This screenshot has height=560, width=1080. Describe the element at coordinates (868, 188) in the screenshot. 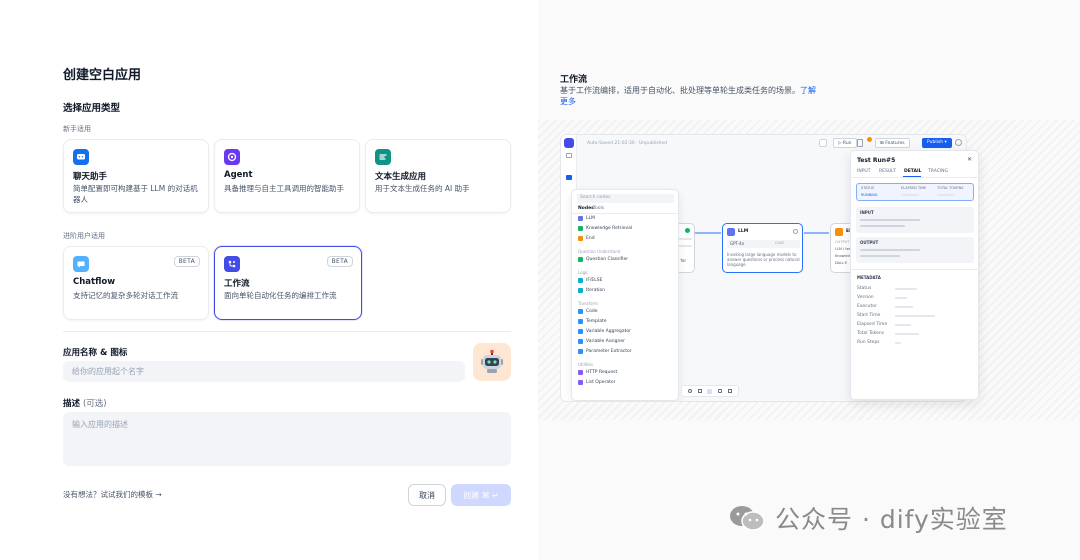

I see `wf-status-label: STATUS` at that location.